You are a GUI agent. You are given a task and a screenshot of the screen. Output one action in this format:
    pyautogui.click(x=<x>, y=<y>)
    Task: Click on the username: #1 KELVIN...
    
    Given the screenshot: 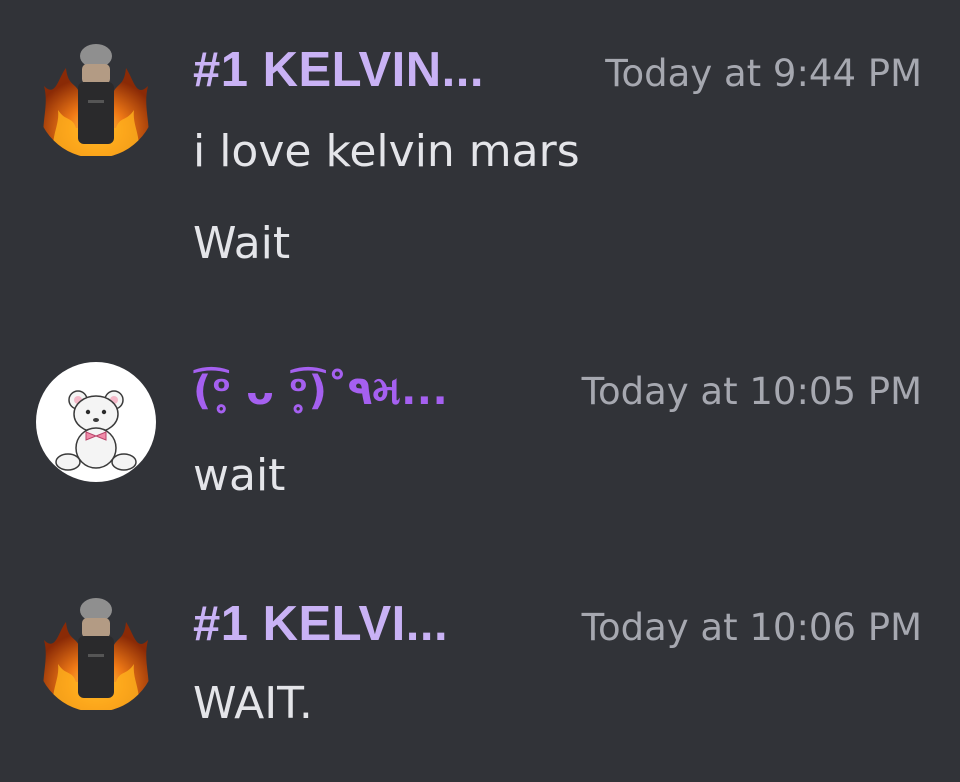 What is the action you would take?
    pyautogui.click(x=338, y=70)
    